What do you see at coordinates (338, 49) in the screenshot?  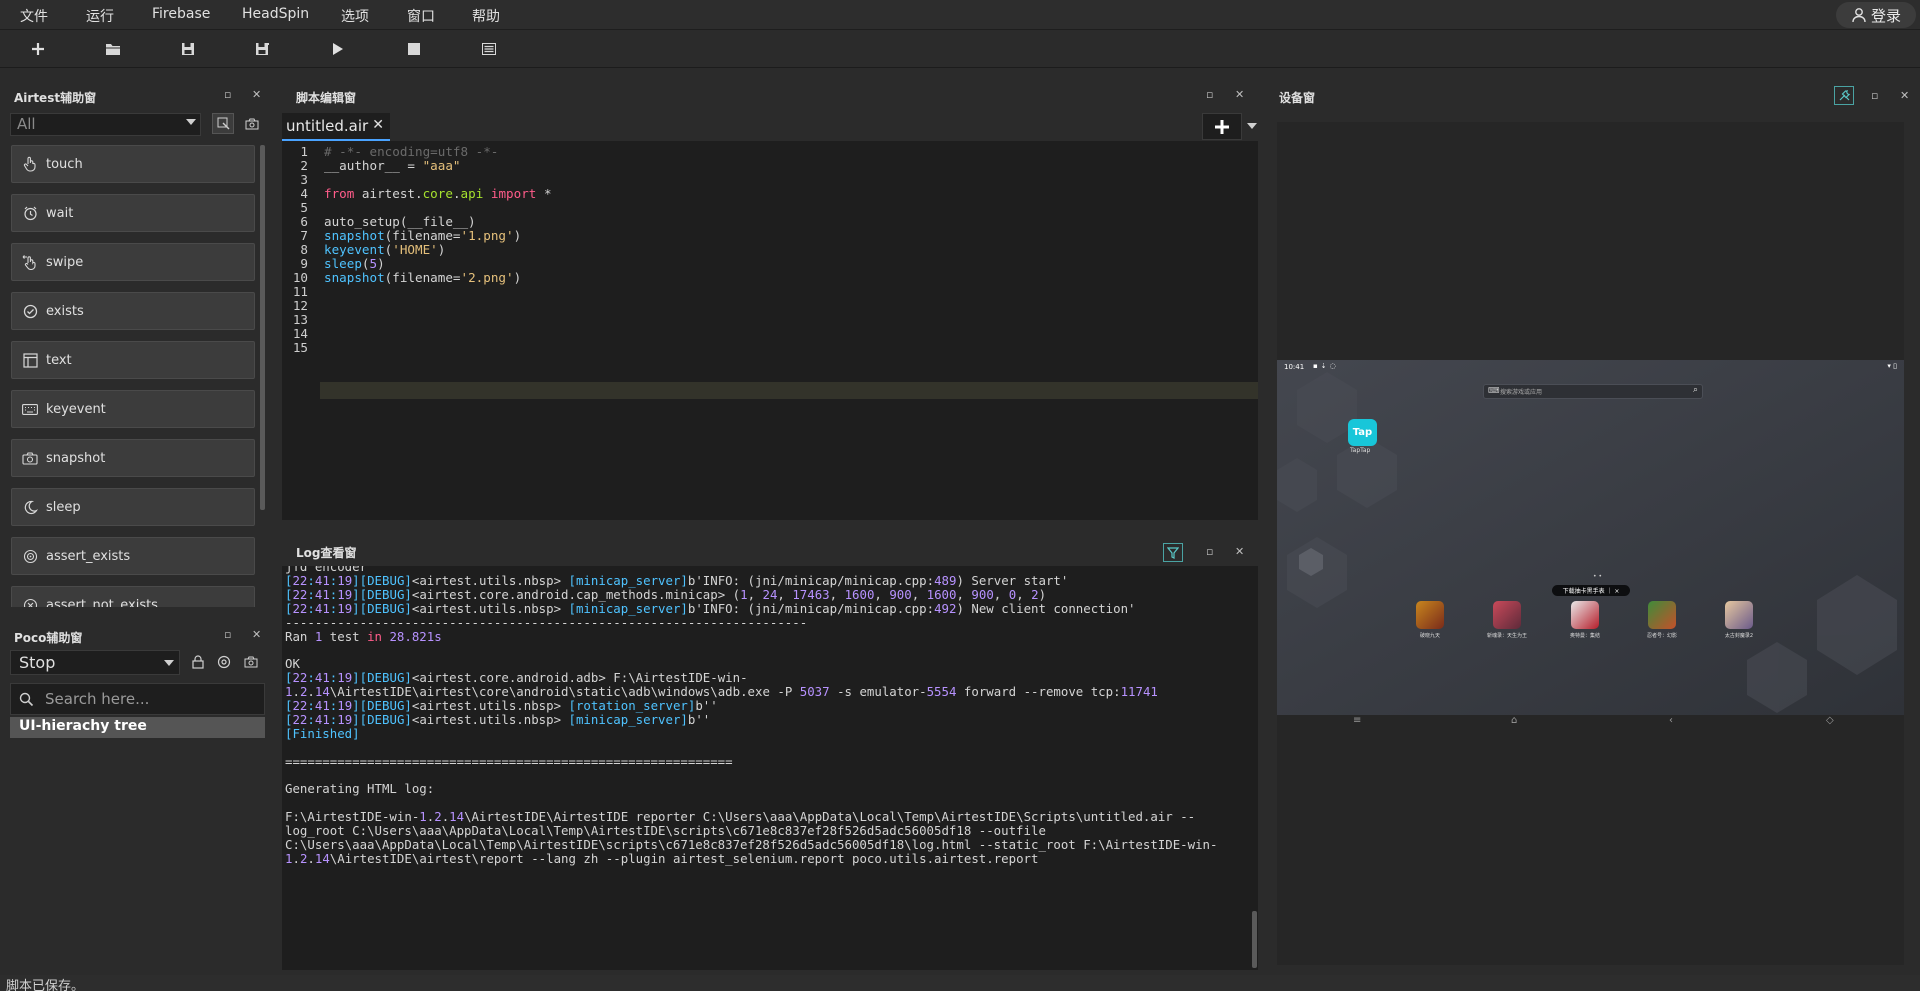 I see `run-icon` at bounding box center [338, 49].